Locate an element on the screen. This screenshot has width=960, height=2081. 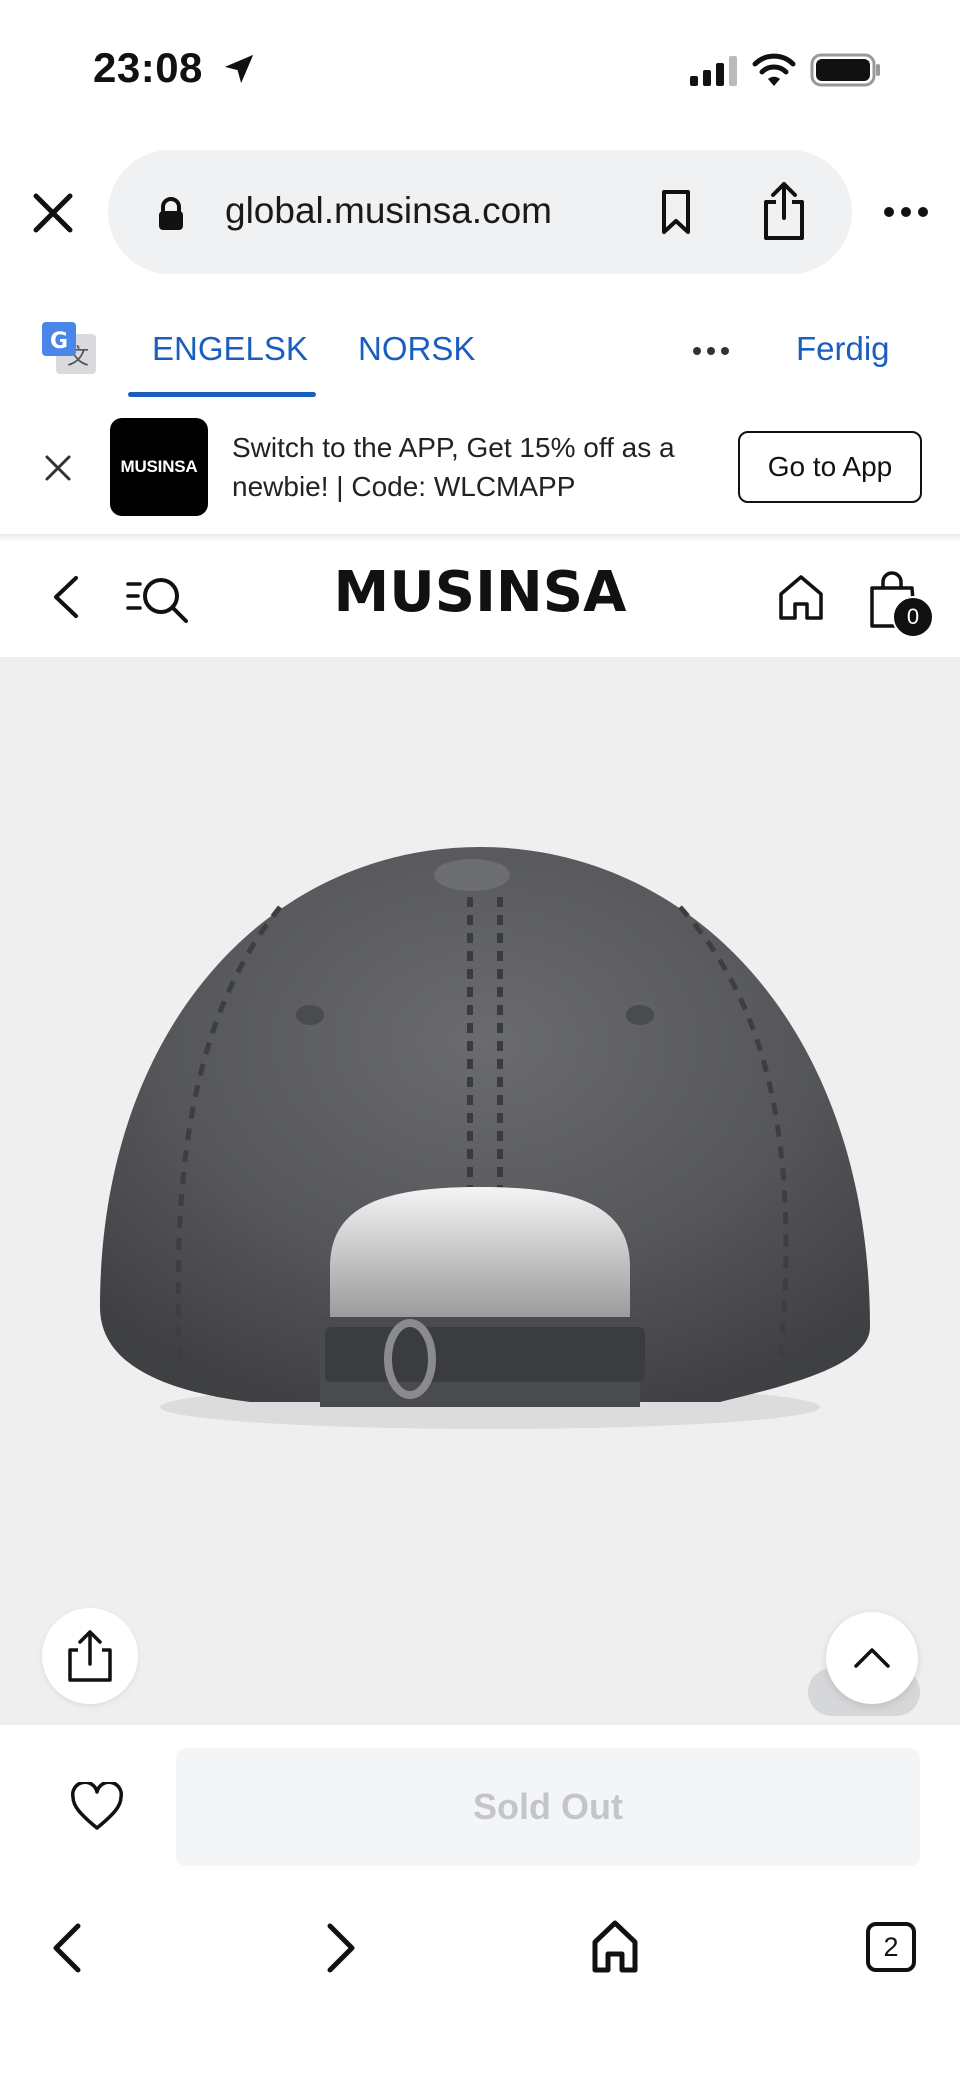
app-logo: MUSINSA is located at coordinates (159, 467).